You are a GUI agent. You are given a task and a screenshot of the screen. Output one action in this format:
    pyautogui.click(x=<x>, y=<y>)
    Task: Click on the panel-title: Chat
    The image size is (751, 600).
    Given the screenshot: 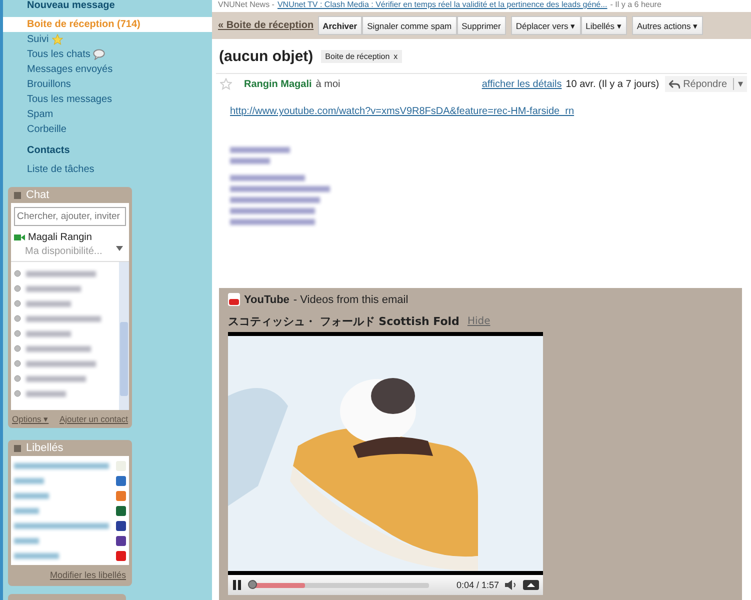 What is the action you would take?
    pyautogui.click(x=38, y=195)
    